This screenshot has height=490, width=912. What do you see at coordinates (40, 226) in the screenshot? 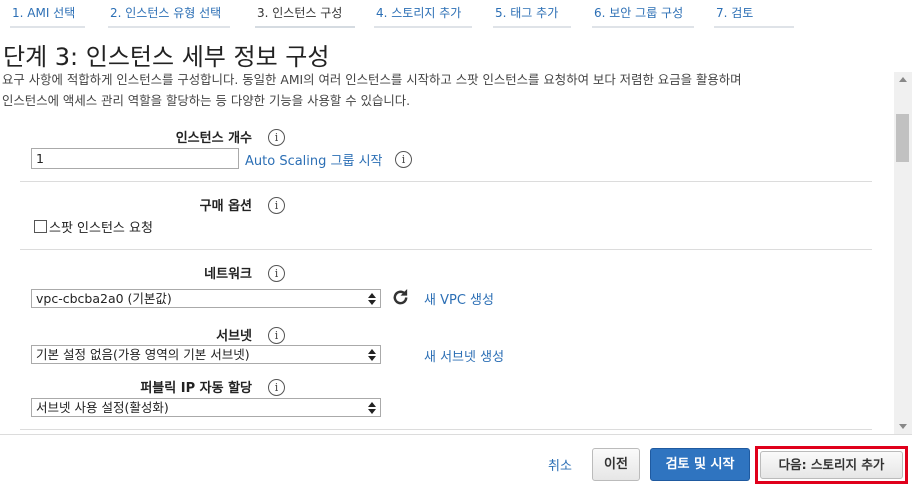
I see `spot-instance-checkbox` at bounding box center [40, 226].